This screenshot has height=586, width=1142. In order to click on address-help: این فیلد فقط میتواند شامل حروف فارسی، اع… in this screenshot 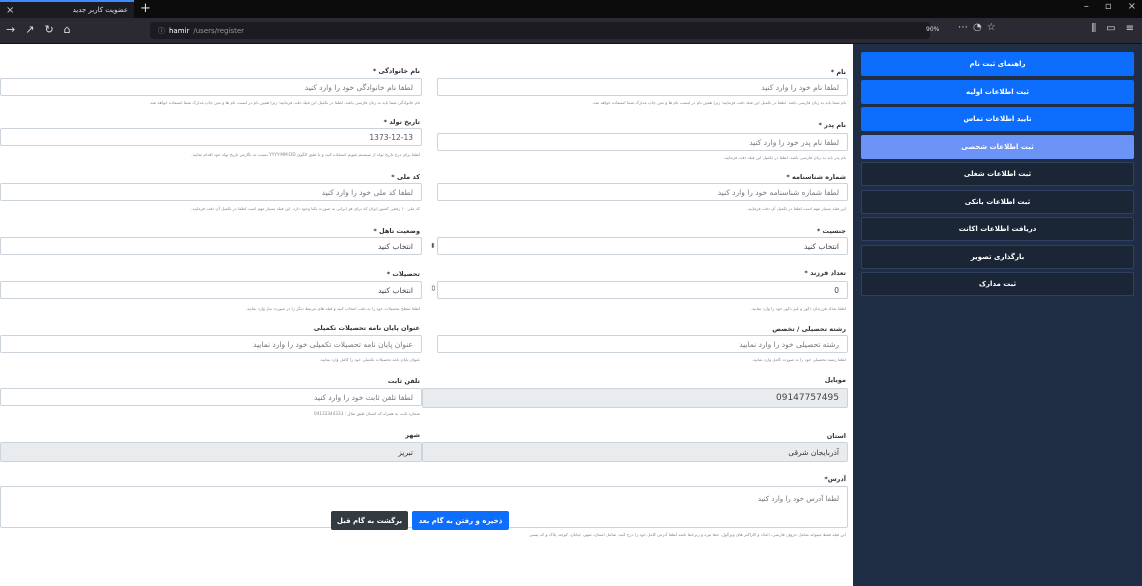, I will do `click(687, 534)`.